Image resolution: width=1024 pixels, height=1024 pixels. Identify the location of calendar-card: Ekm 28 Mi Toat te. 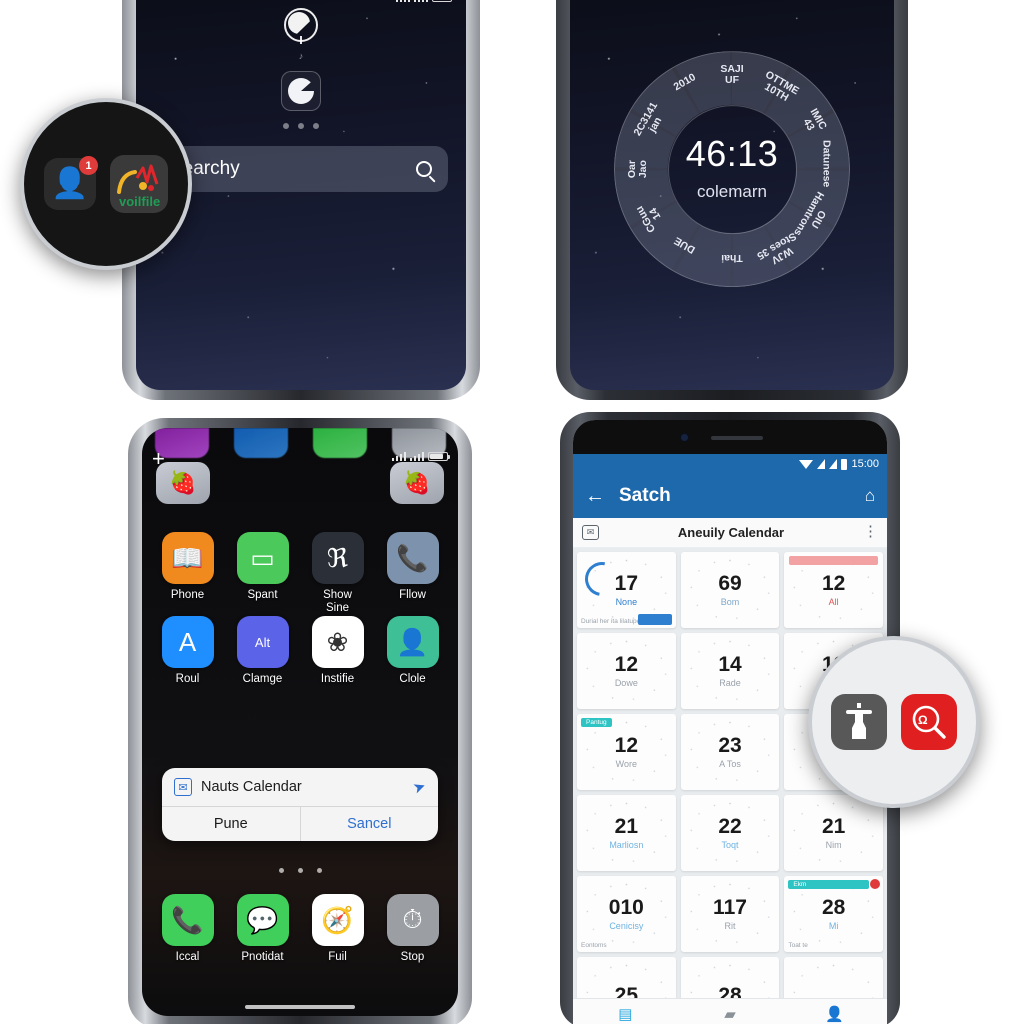
(833, 914).